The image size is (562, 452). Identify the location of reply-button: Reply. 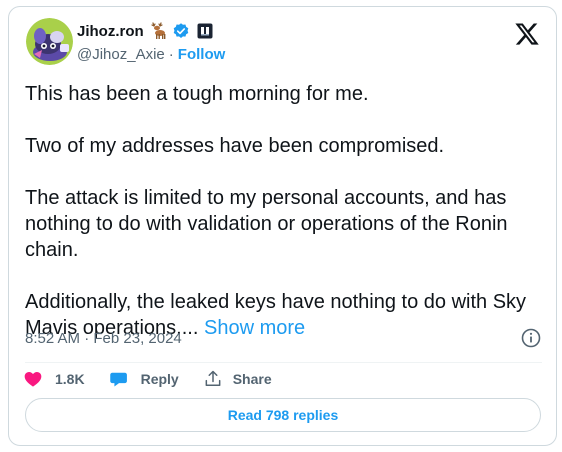
(144, 379).